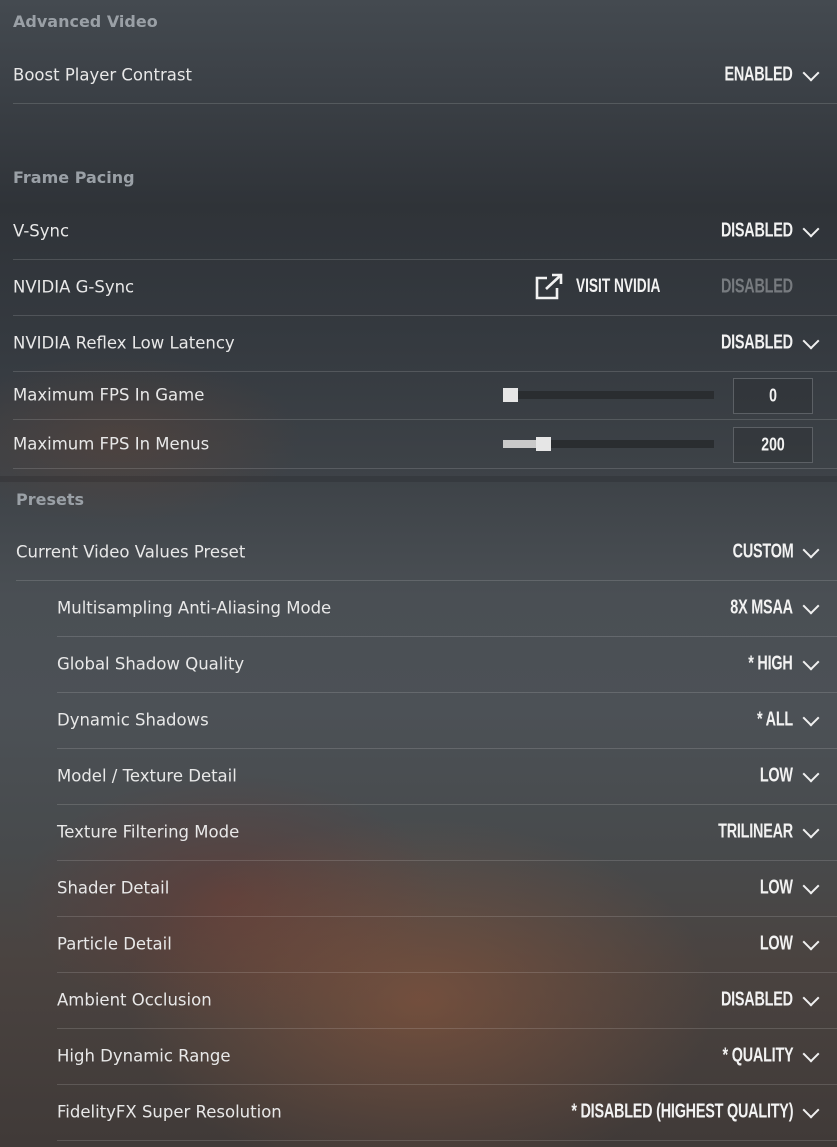  What do you see at coordinates (549, 286) in the screenshot?
I see `external-link-icon` at bounding box center [549, 286].